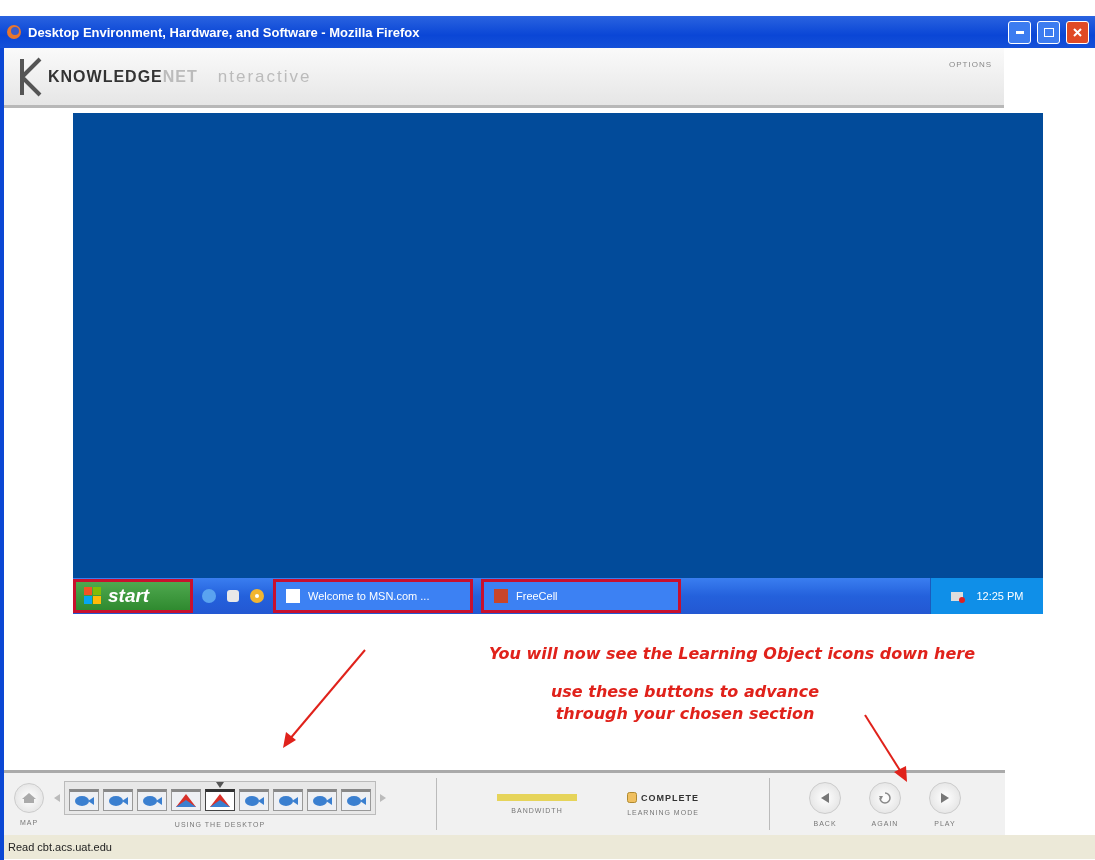 Image resolution: width=1095 pixels, height=860 pixels. I want to click on taskbar-button: FreeCell, so click(581, 596).